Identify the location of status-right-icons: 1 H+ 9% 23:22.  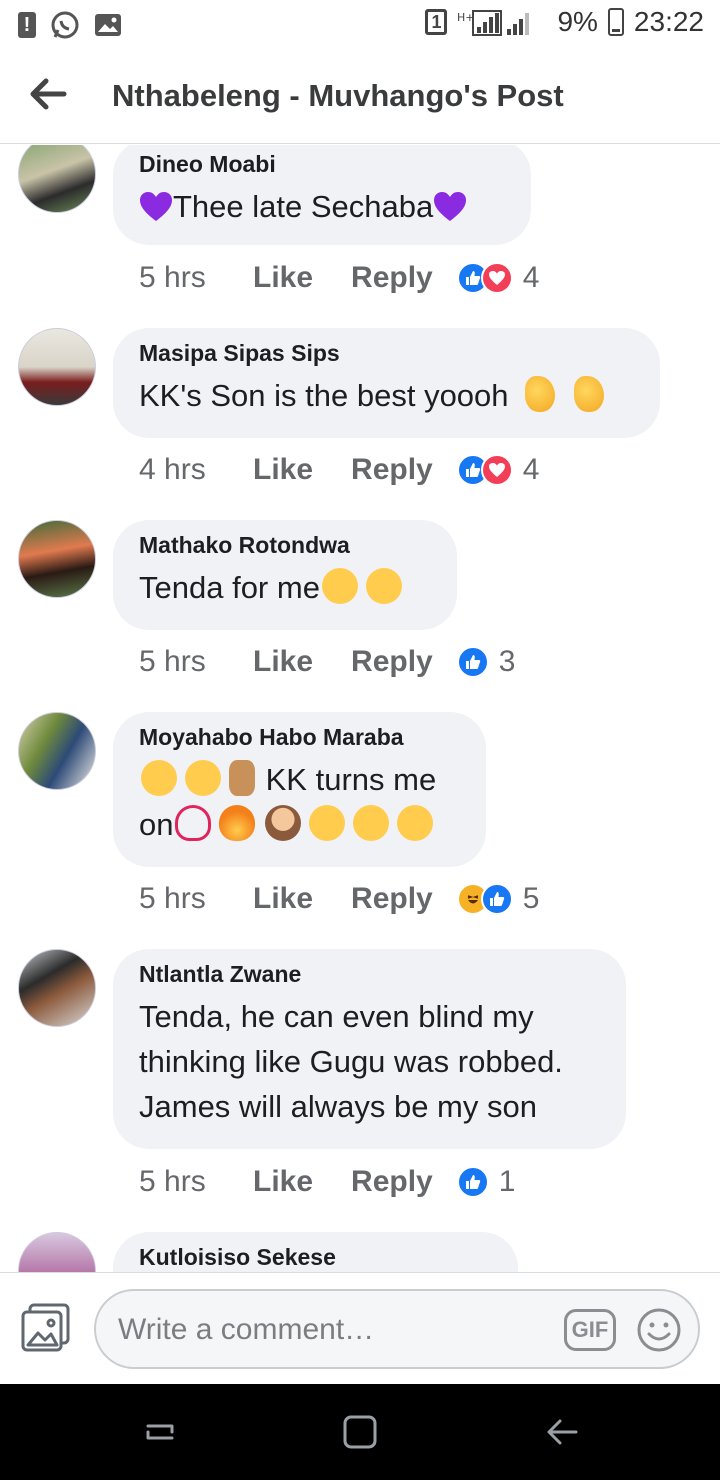
(564, 22).